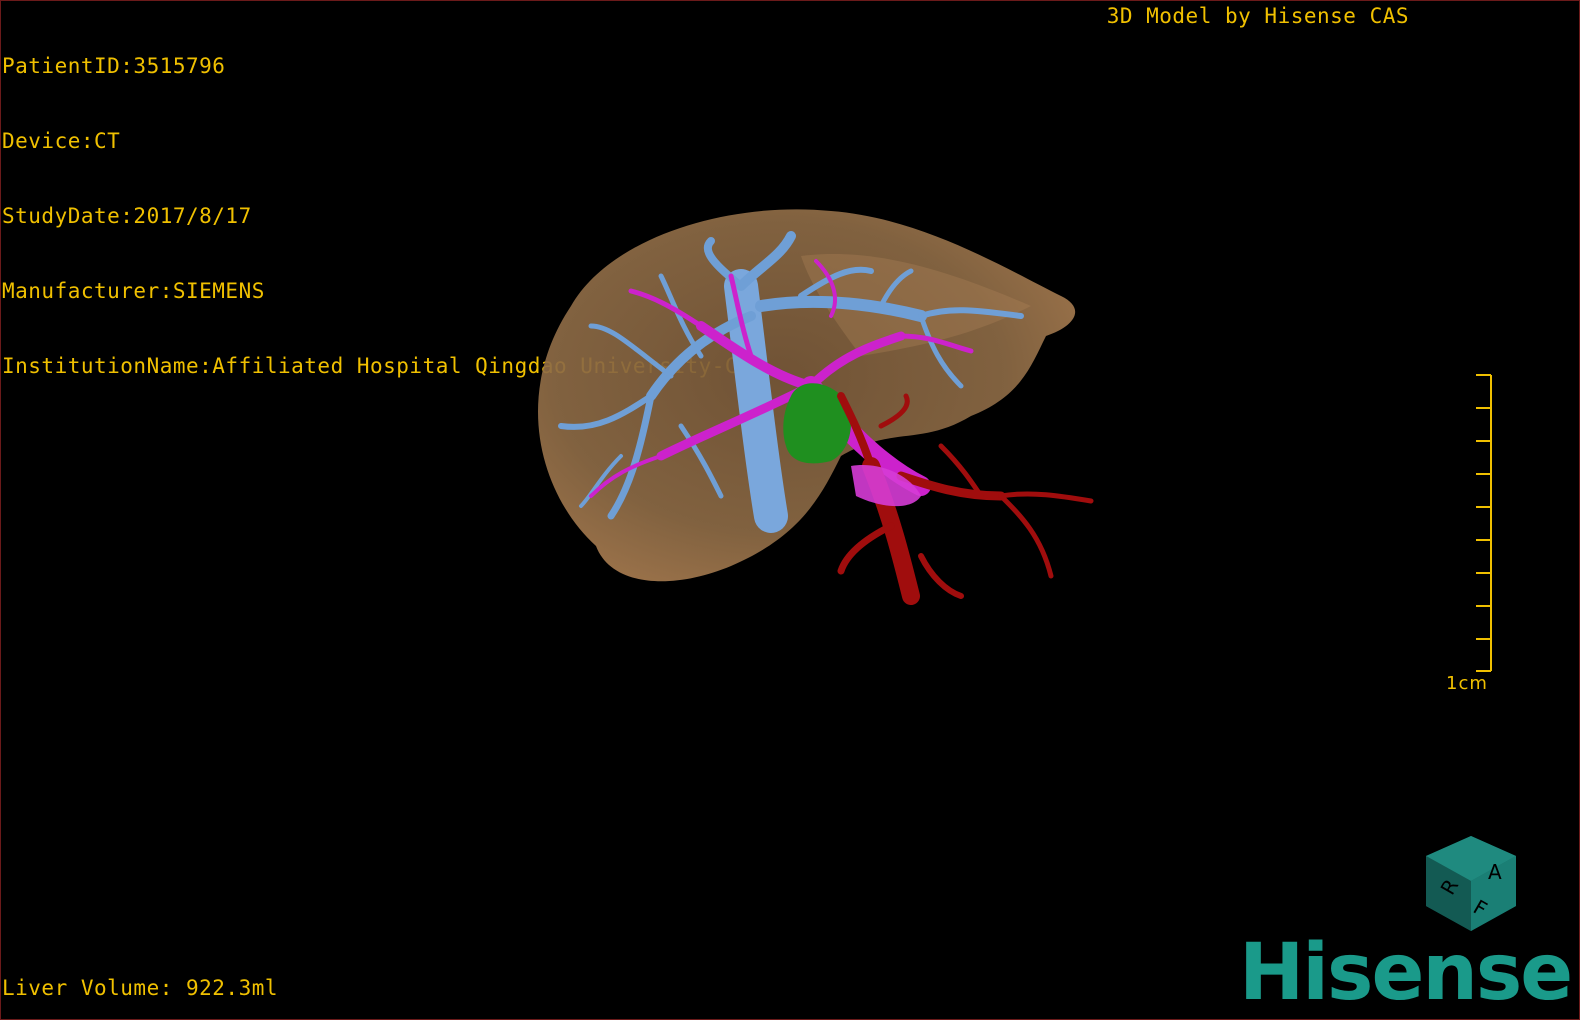 The image size is (1580, 1020). What do you see at coordinates (1467, 683) in the screenshot?
I see `scale-label: 1cm` at bounding box center [1467, 683].